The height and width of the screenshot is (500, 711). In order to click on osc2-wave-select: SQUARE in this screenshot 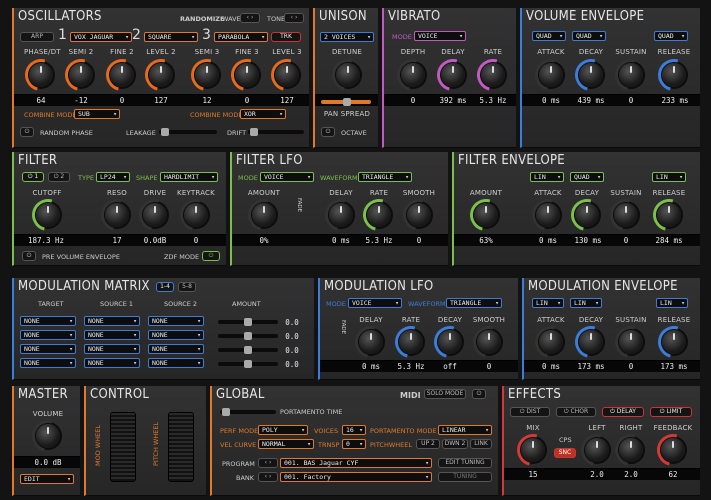, I will do `click(171, 37)`.